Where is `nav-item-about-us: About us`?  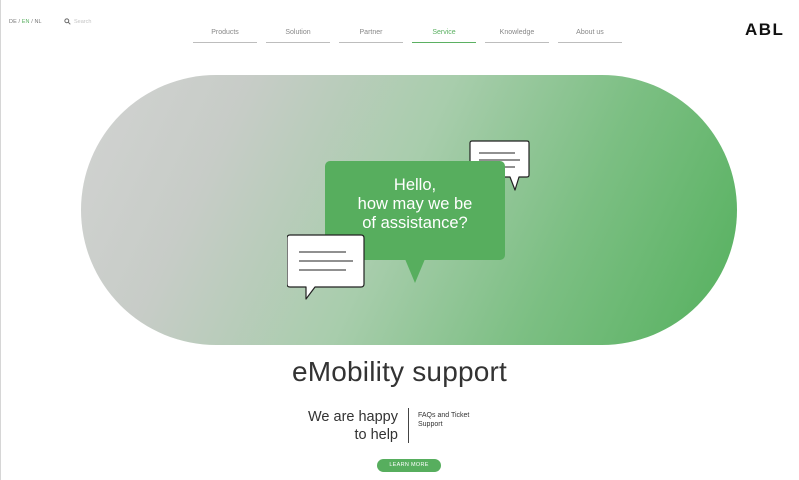 nav-item-about-us: About us is located at coordinates (590, 36).